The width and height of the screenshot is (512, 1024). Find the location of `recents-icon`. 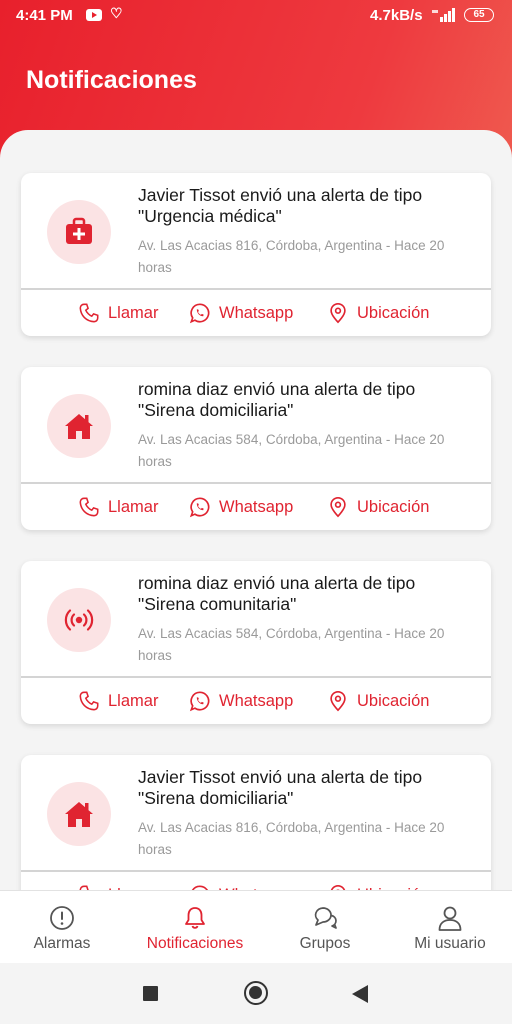

recents-icon is located at coordinates (150, 993).